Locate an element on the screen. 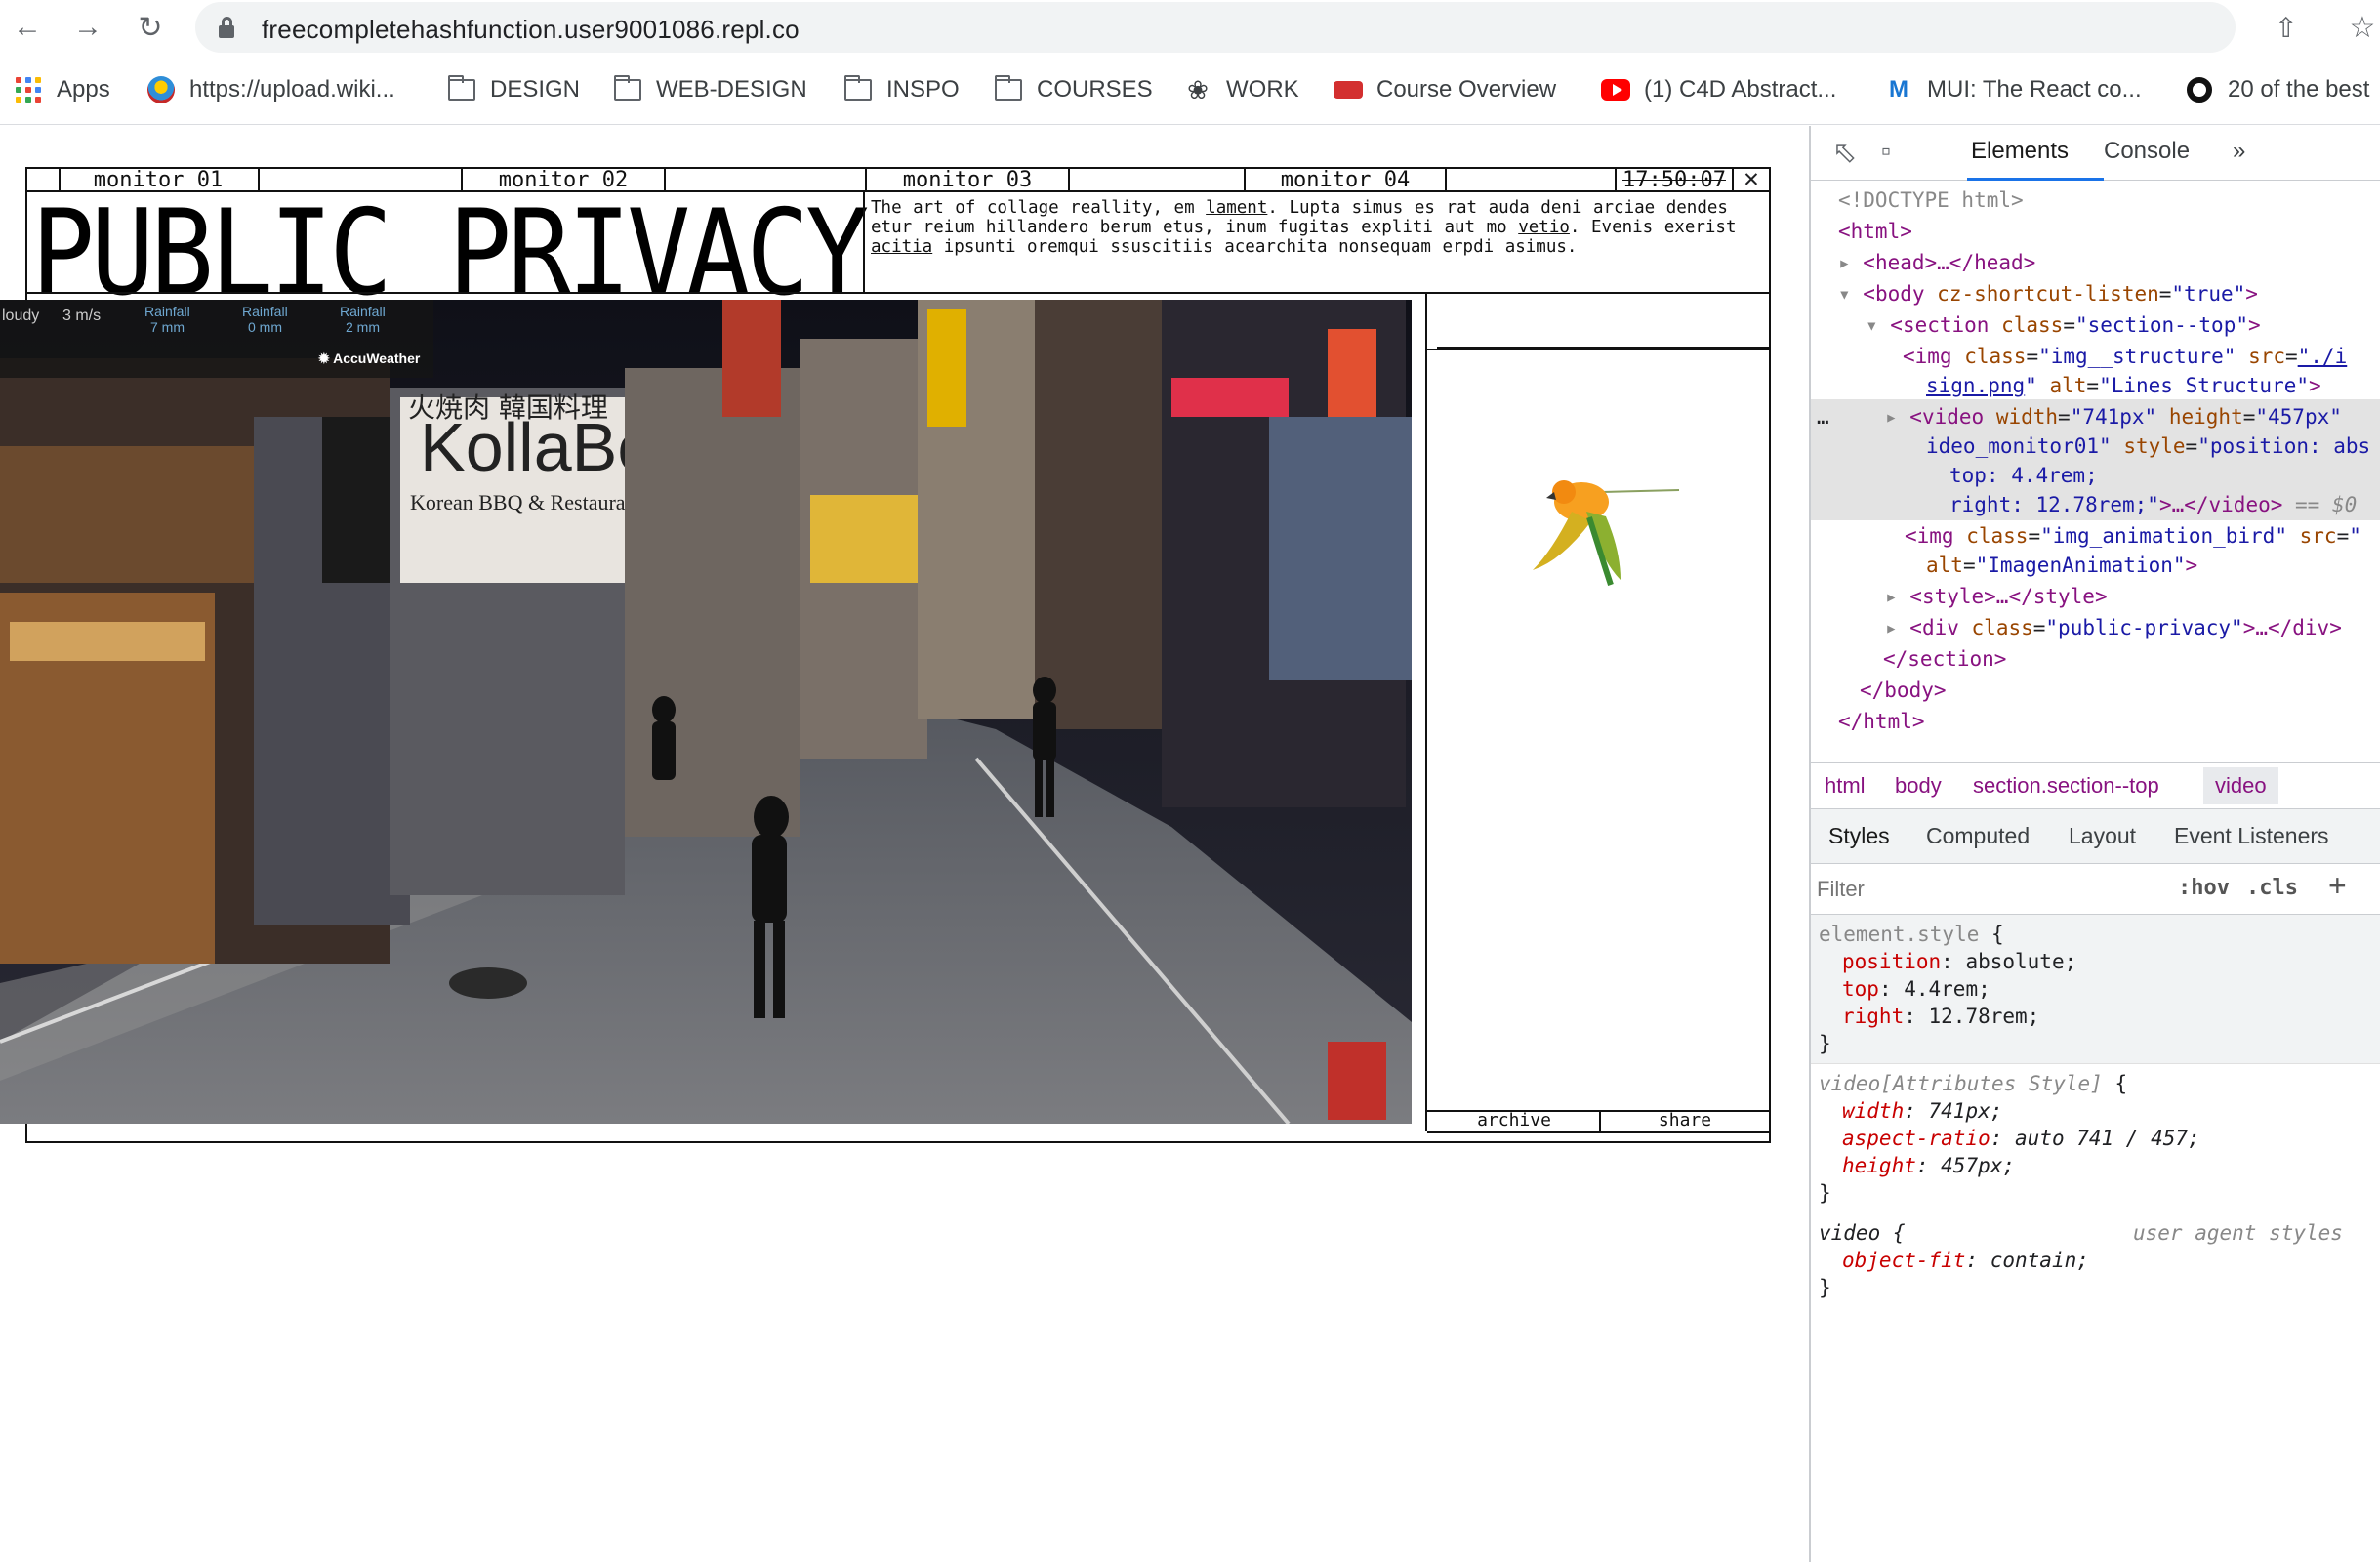  breadcrumb-html: html is located at coordinates (1845, 786).